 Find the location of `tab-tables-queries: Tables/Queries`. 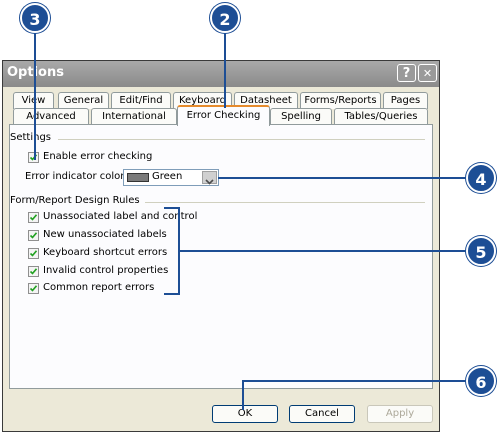

tab-tables-queries: Tables/Queries is located at coordinates (381, 116).